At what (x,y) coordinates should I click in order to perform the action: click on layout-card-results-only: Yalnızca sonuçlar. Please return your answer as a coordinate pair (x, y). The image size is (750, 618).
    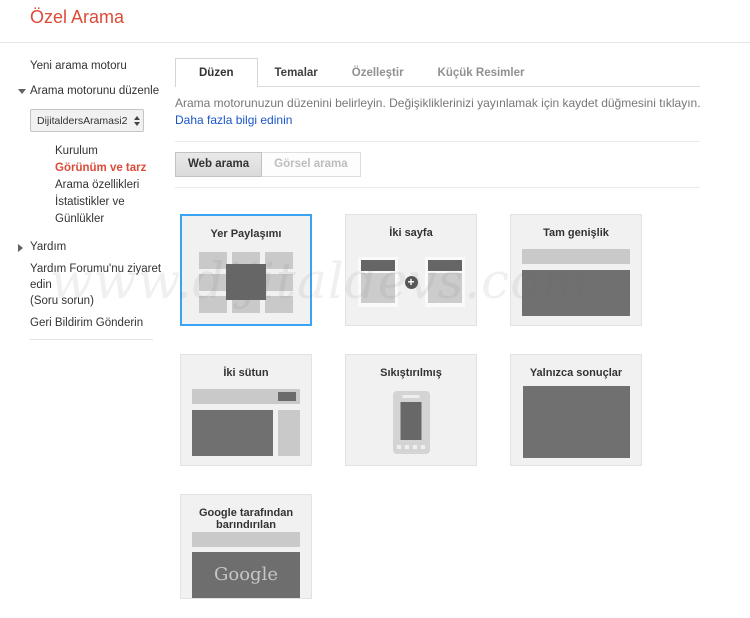
    Looking at the image, I should click on (576, 410).